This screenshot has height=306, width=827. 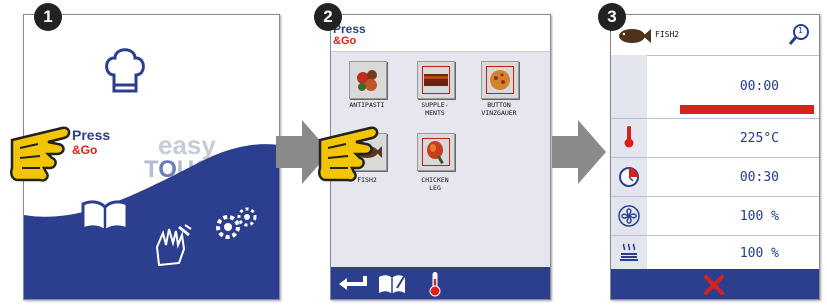 I want to click on go-label: &Go, so click(x=345, y=41).